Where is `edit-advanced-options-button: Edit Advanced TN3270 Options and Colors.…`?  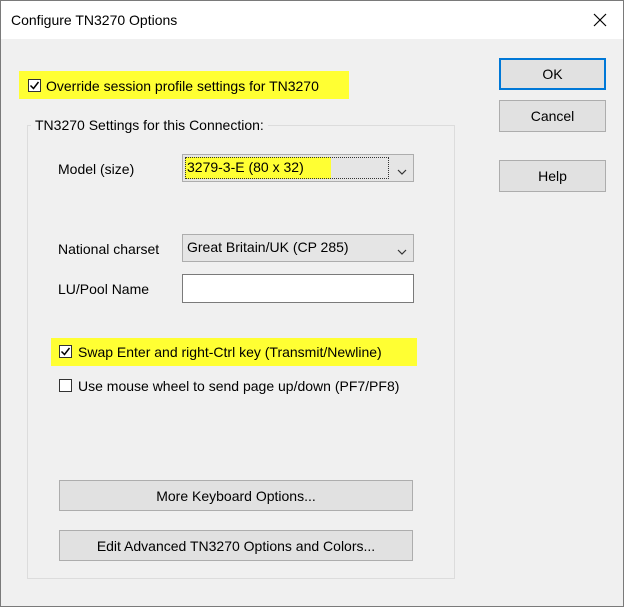 edit-advanced-options-button: Edit Advanced TN3270 Options and Colors.… is located at coordinates (236, 545).